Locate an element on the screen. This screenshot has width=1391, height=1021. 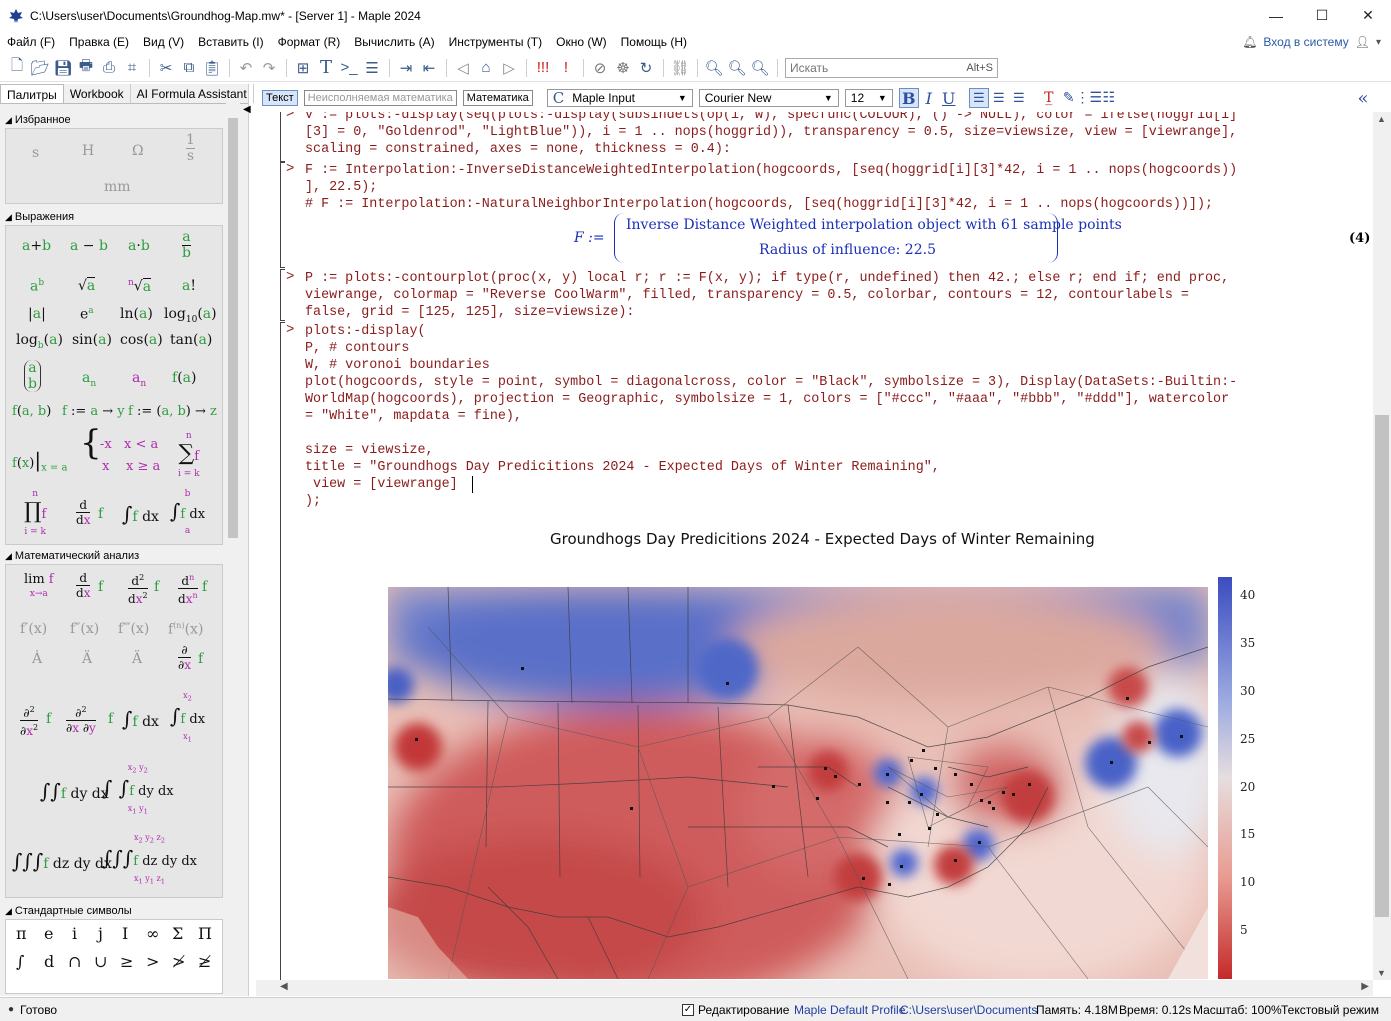
forward-icon: ▷ is located at coordinates (509, 68).